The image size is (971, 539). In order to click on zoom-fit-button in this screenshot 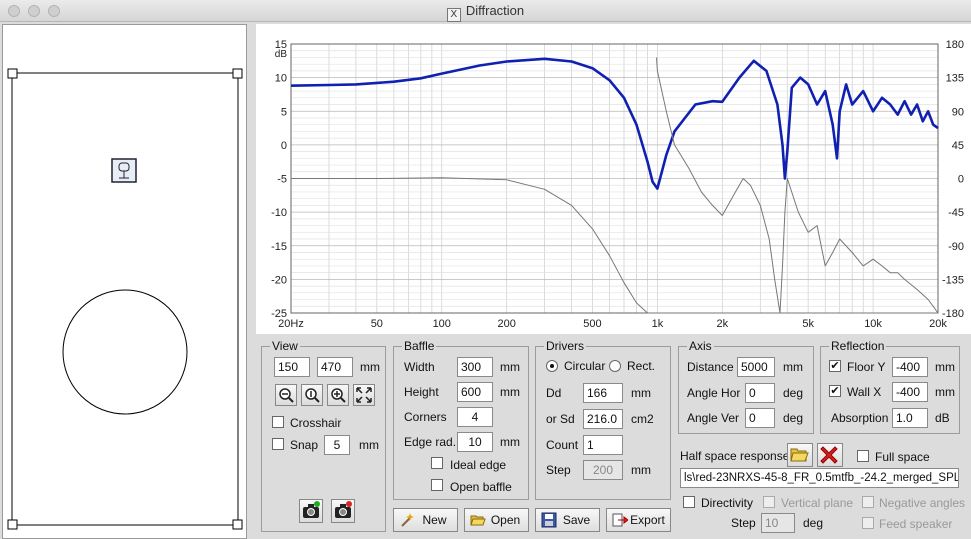, I will do `click(312, 395)`.